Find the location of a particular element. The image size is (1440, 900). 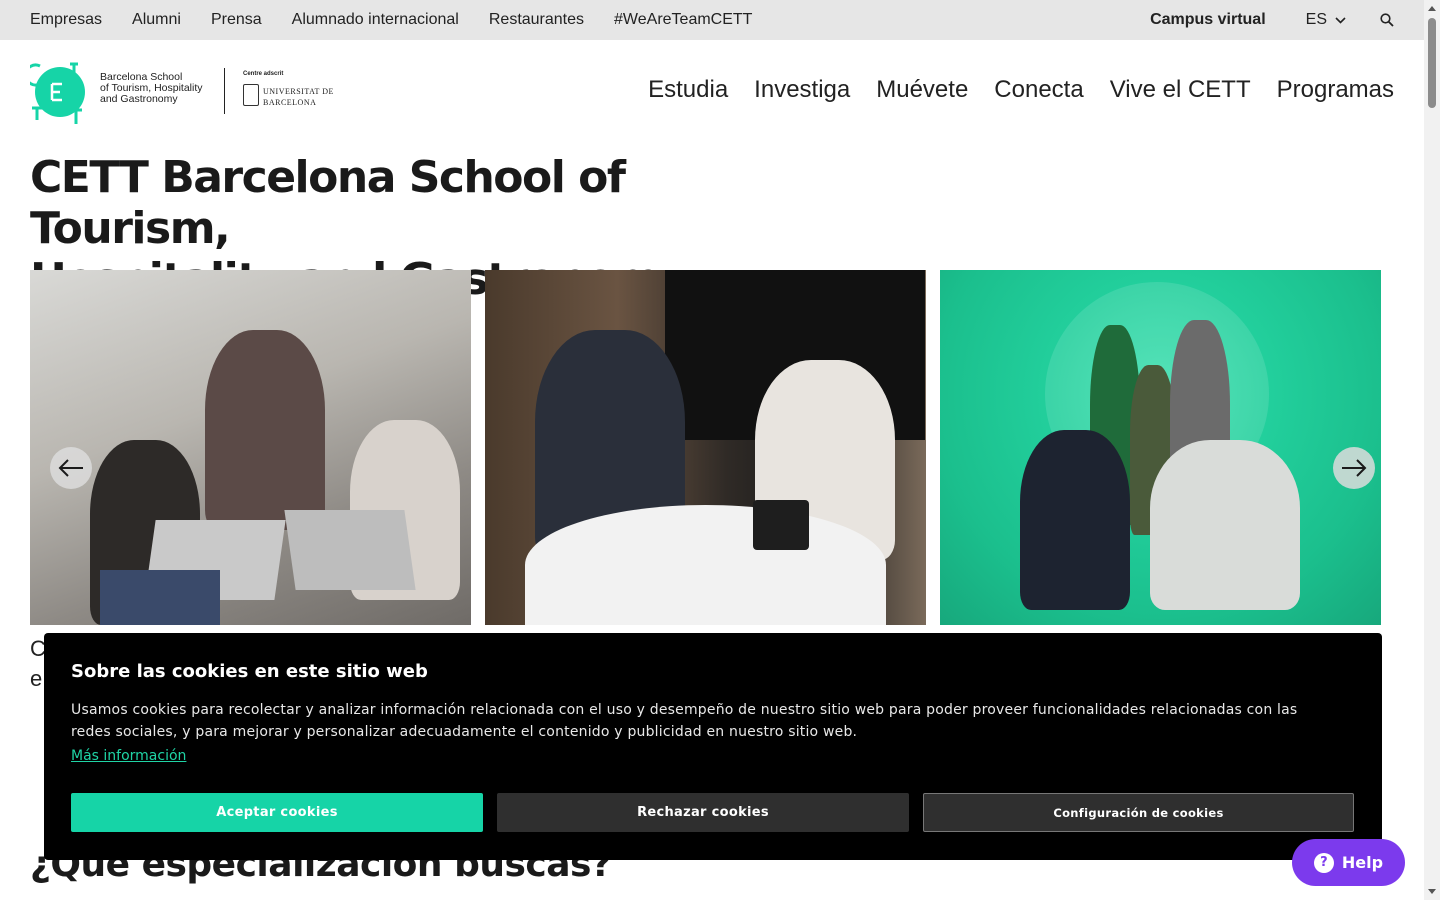

nav-item-muevete: Muévete is located at coordinates (922, 90).